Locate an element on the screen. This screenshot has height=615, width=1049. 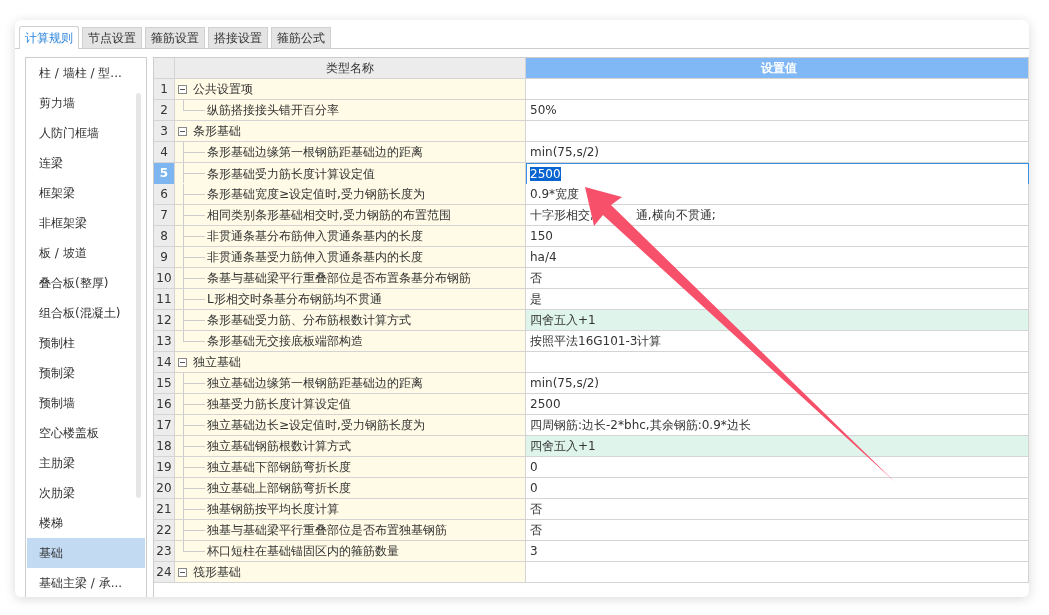
setting-name: 相同类别条形基础相交时,受力钢筋的布置范围 is located at coordinates (328, 215).